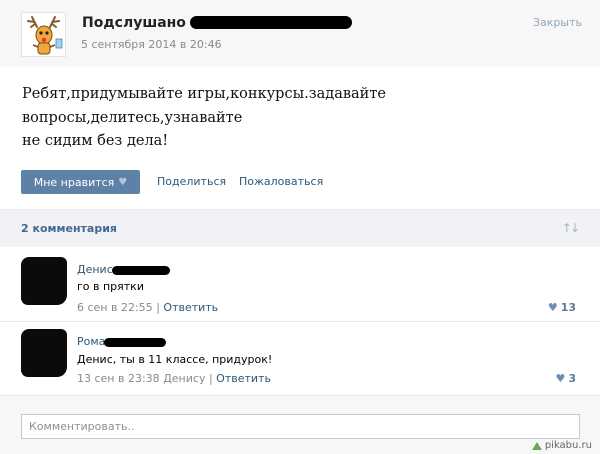 This screenshot has height=454, width=600. What do you see at coordinates (95, 269) in the screenshot?
I see `comment-author: Денис` at bounding box center [95, 269].